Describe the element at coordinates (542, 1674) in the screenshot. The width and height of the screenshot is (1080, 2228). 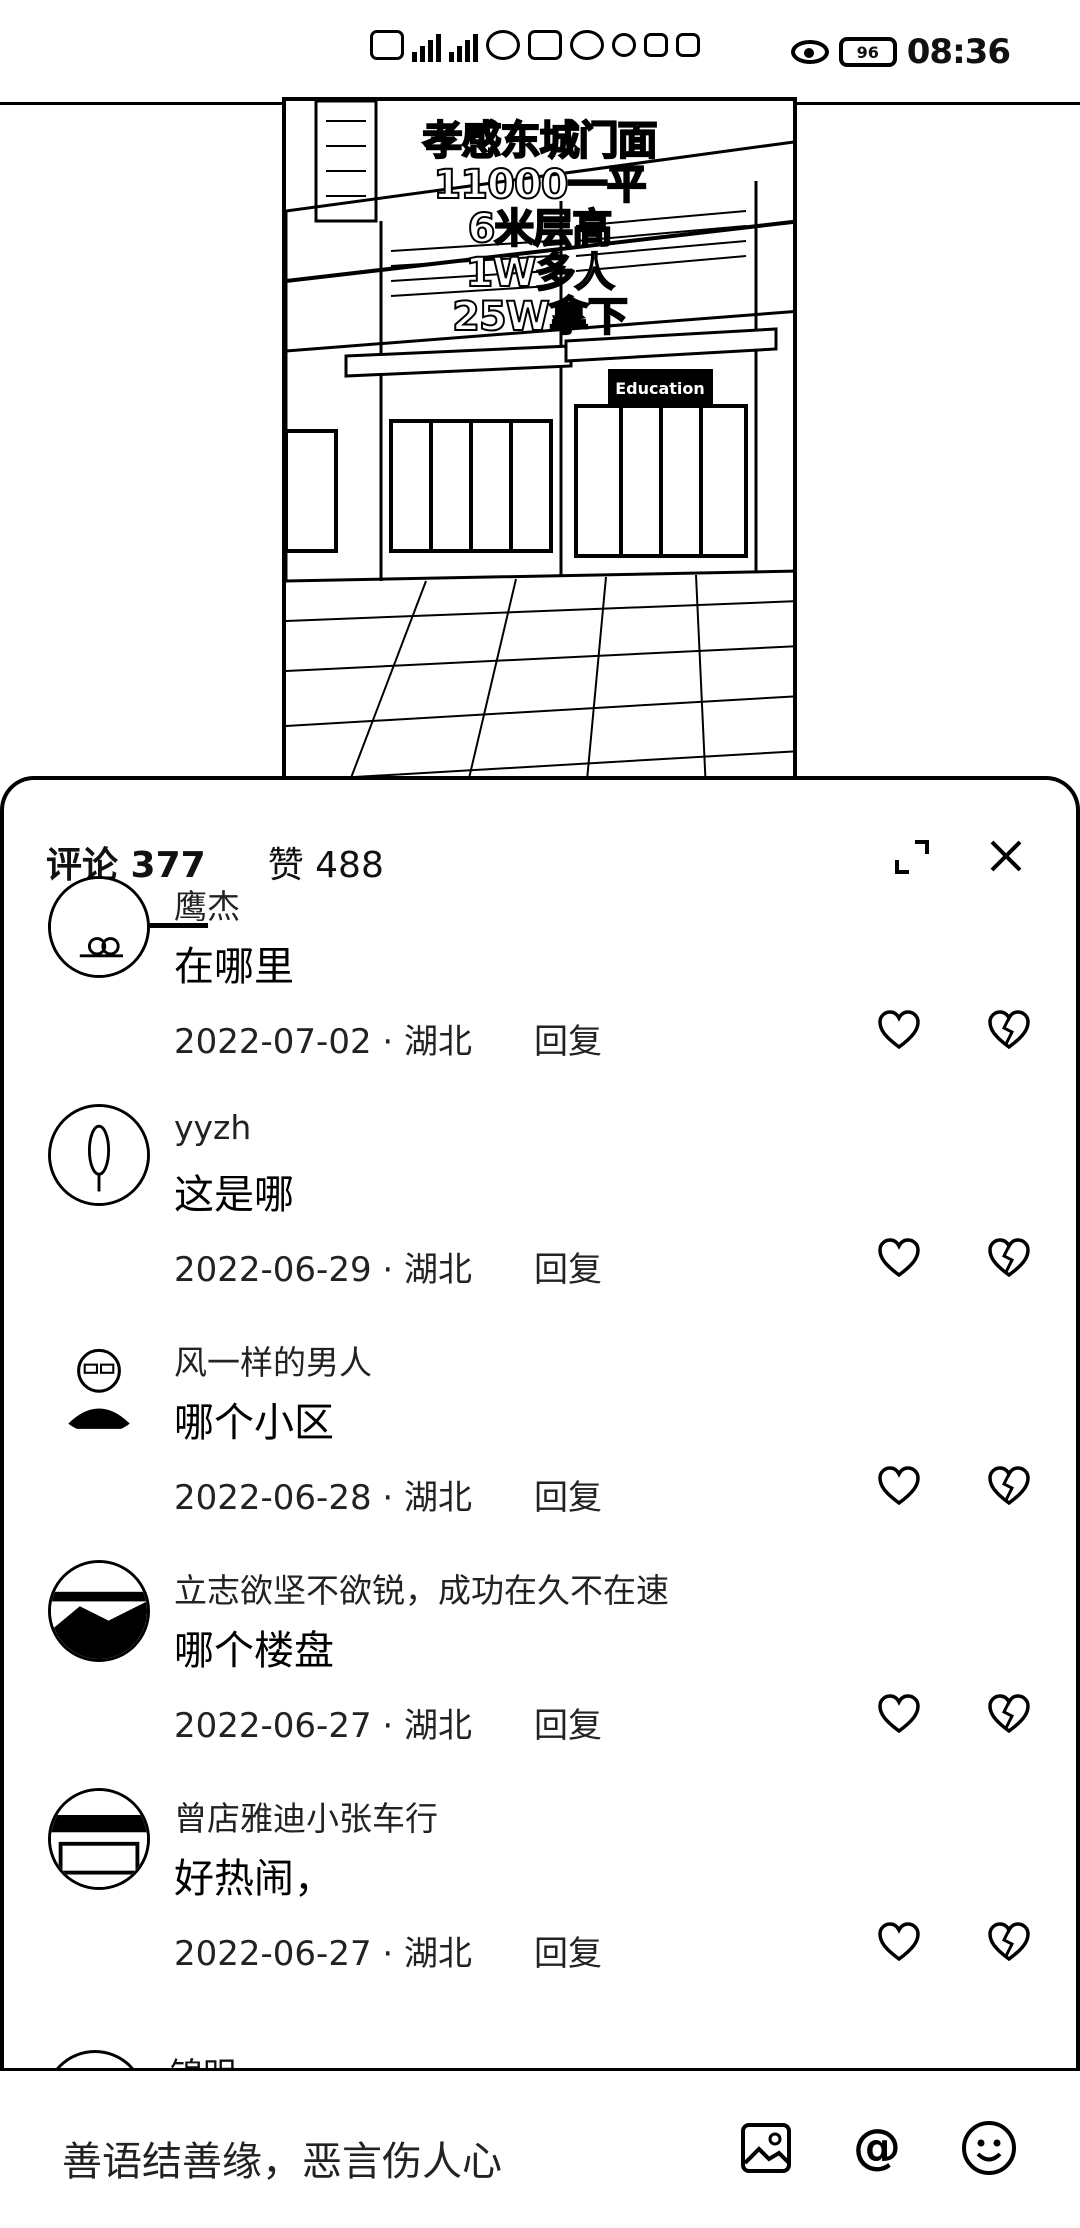
I see `comment-item: 立志欲坚不欲锐，成功在久不在速 哪个楼盘 2022-06-27 · 湖北 回复` at that location.